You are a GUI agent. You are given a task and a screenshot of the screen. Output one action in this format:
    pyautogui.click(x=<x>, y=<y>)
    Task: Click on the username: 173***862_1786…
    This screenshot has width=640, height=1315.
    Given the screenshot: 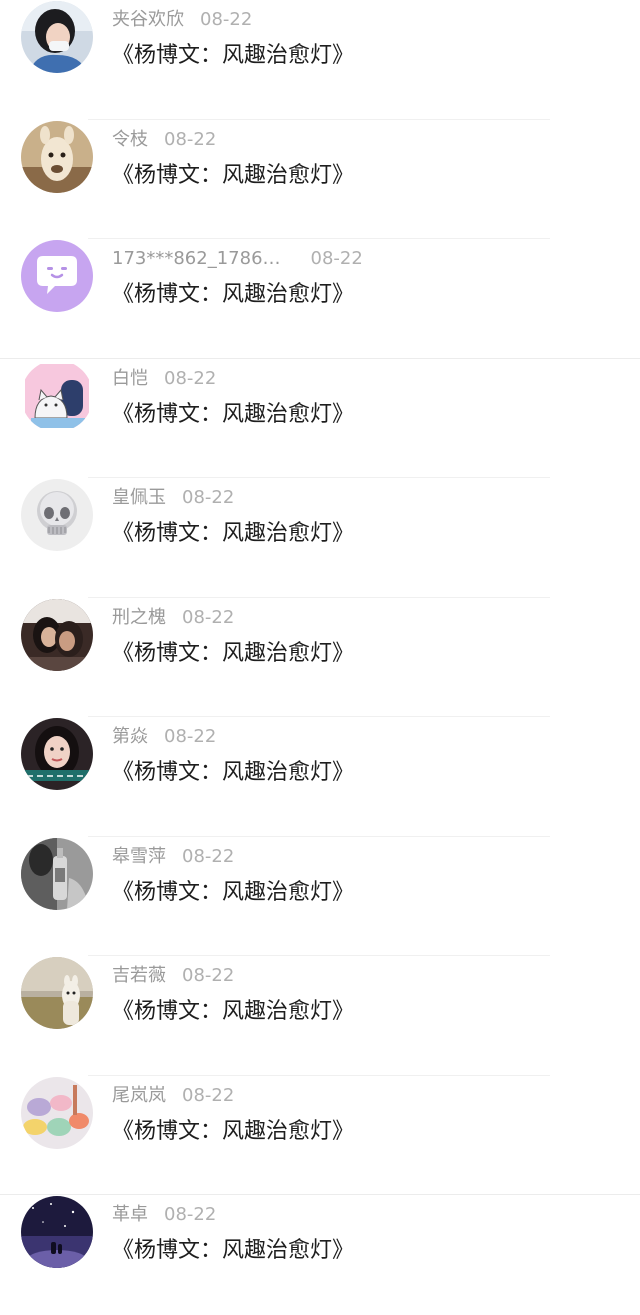 What is the action you would take?
    pyautogui.click(x=196, y=258)
    